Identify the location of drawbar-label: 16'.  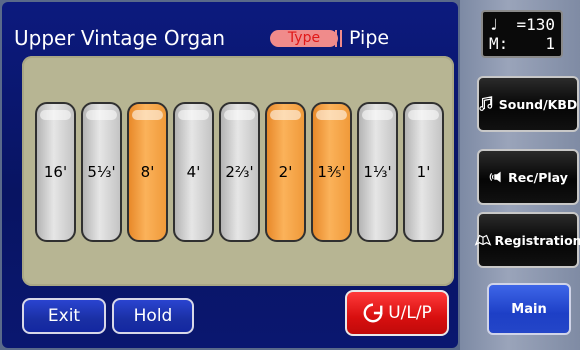
(55, 172).